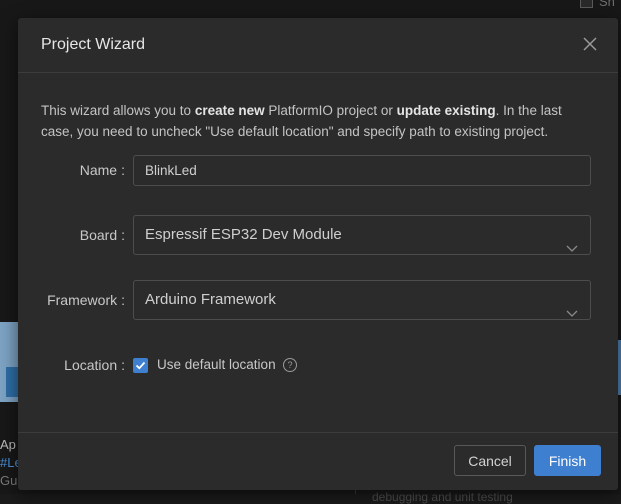 This screenshot has height=504, width=621. I want to click on background-show-label: Sh, so click(607, 4).